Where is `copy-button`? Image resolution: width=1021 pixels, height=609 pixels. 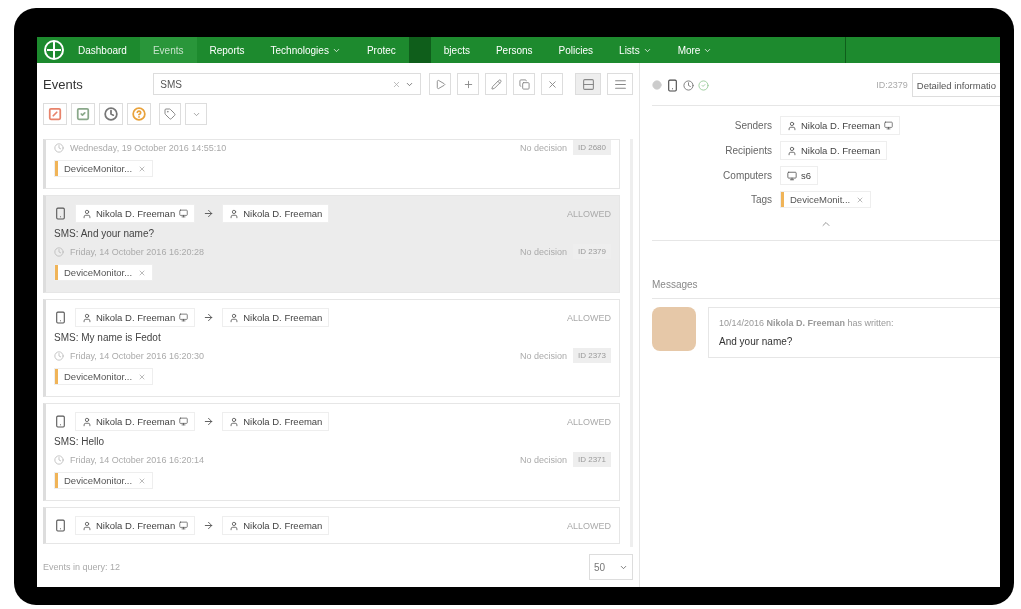
copy-button is located at coordinates (524, 84).